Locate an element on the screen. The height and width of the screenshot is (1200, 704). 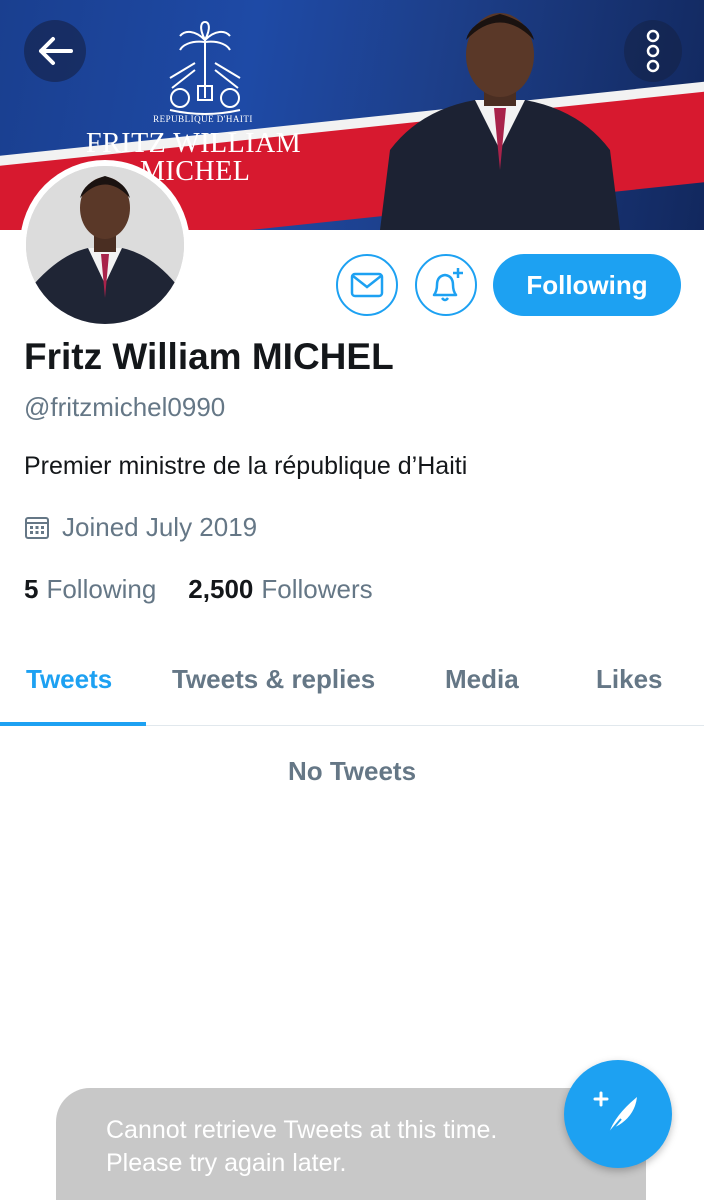
compose-tweet-icon is located at coordinates (615, 1112).